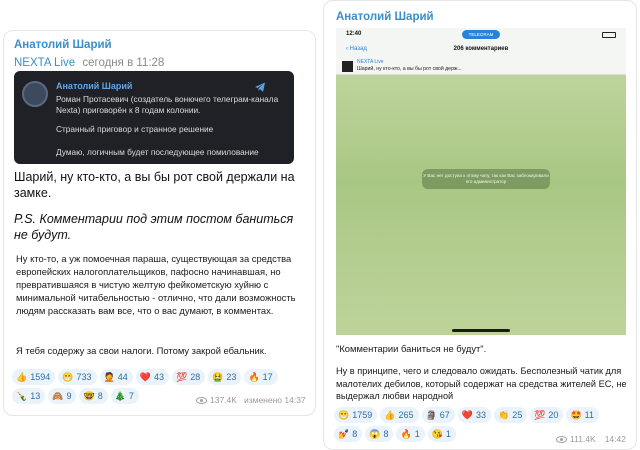 Image resolution: width=640 pixels, height=450 pixels. I want to click on post-meta: 137.4K изменено 14:37, so click(251, 400).